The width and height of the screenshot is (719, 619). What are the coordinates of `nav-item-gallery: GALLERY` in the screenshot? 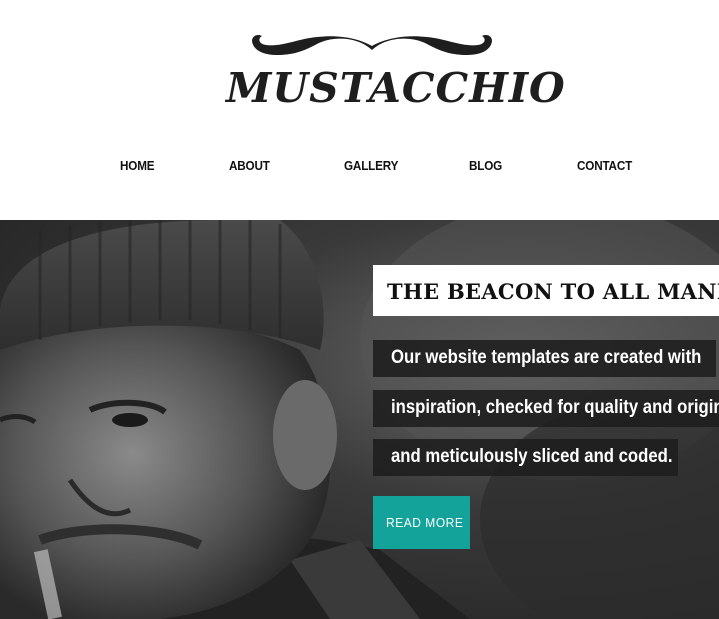 It's located at (371, 165).